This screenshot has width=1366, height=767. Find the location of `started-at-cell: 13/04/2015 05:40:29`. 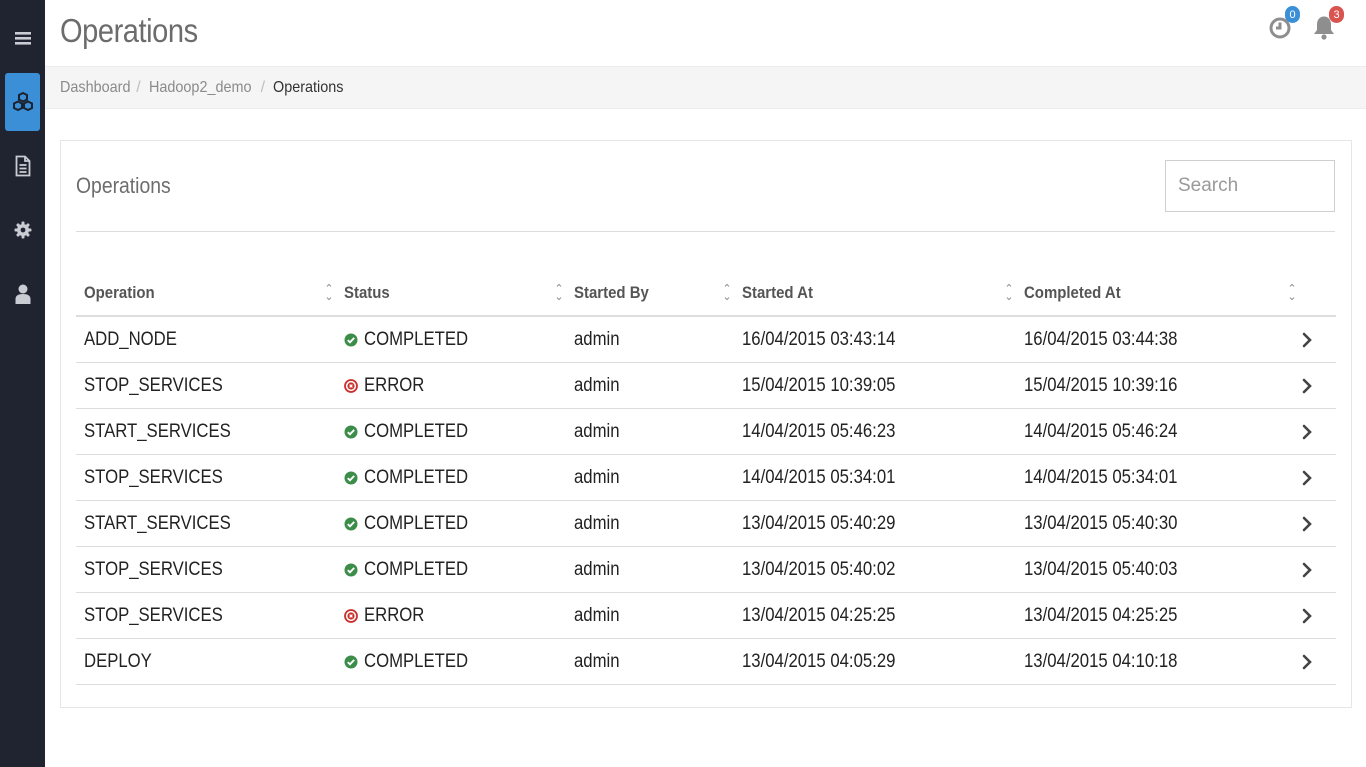

started-at-cell: 13/04/2015 05:40:29 is located at coordinates (819, 523).